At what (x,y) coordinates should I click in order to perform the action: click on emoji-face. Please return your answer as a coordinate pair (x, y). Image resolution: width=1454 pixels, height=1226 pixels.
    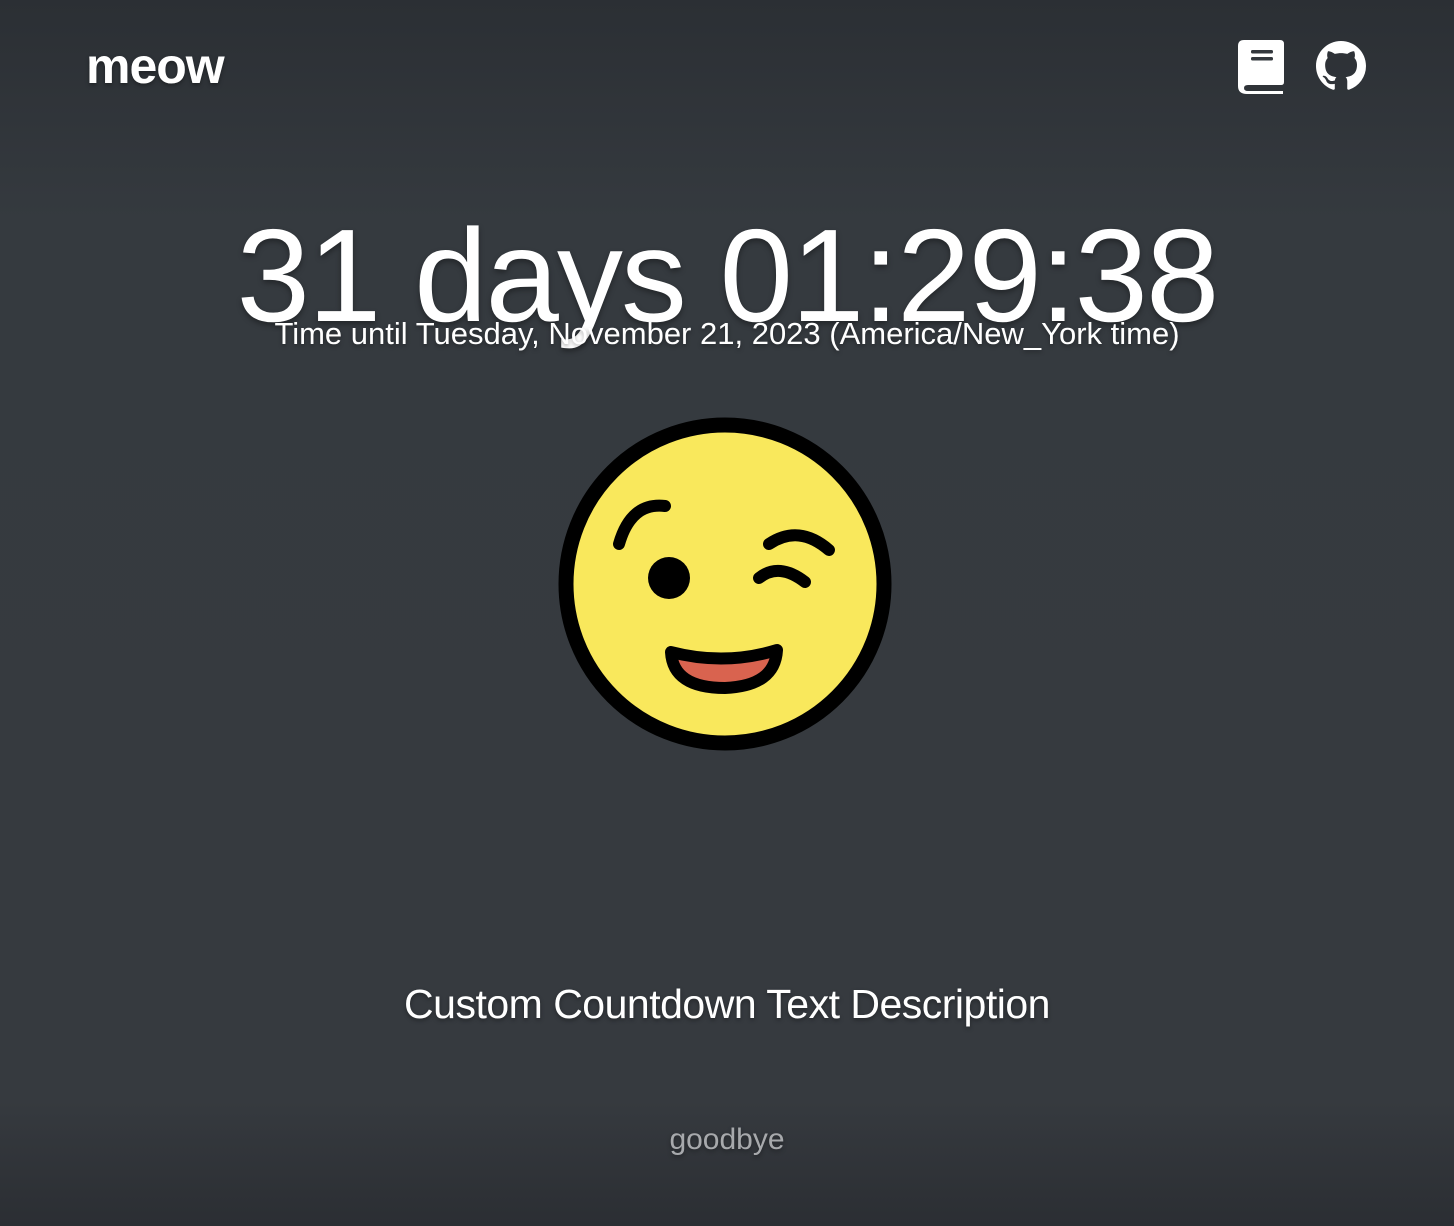
    Looking at the image, I should click on (725, 584).